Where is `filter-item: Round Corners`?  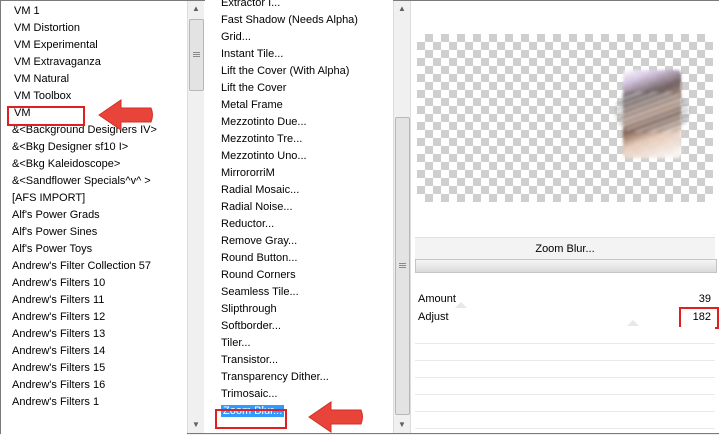 filter-item: Round Corners is located at coordinates (299, 275).